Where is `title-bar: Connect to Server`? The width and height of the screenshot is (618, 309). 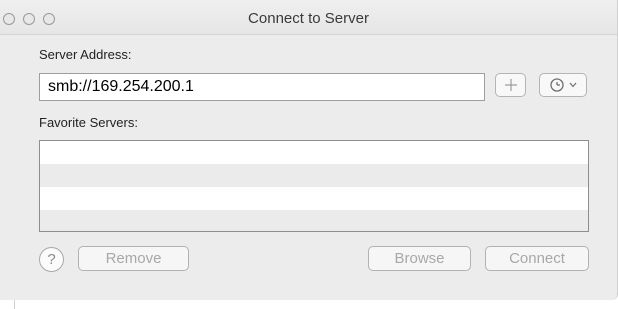 title-bar: Connect to Server is located at coordinates (308, 17).